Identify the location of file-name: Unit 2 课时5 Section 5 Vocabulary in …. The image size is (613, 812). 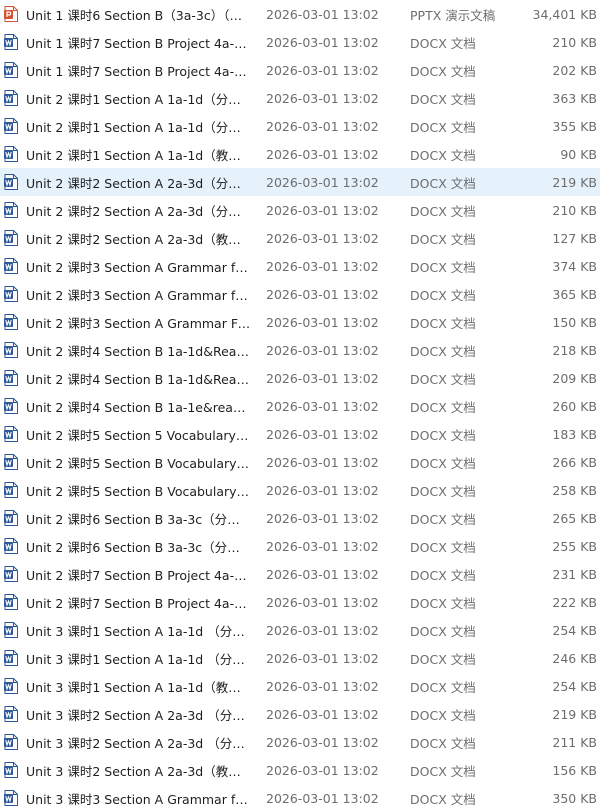
(139, 435).